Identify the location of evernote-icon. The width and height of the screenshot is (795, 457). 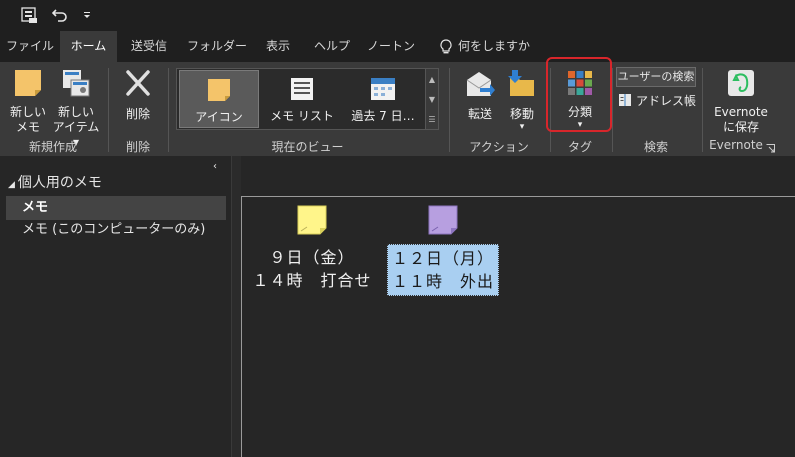
(741, 85).